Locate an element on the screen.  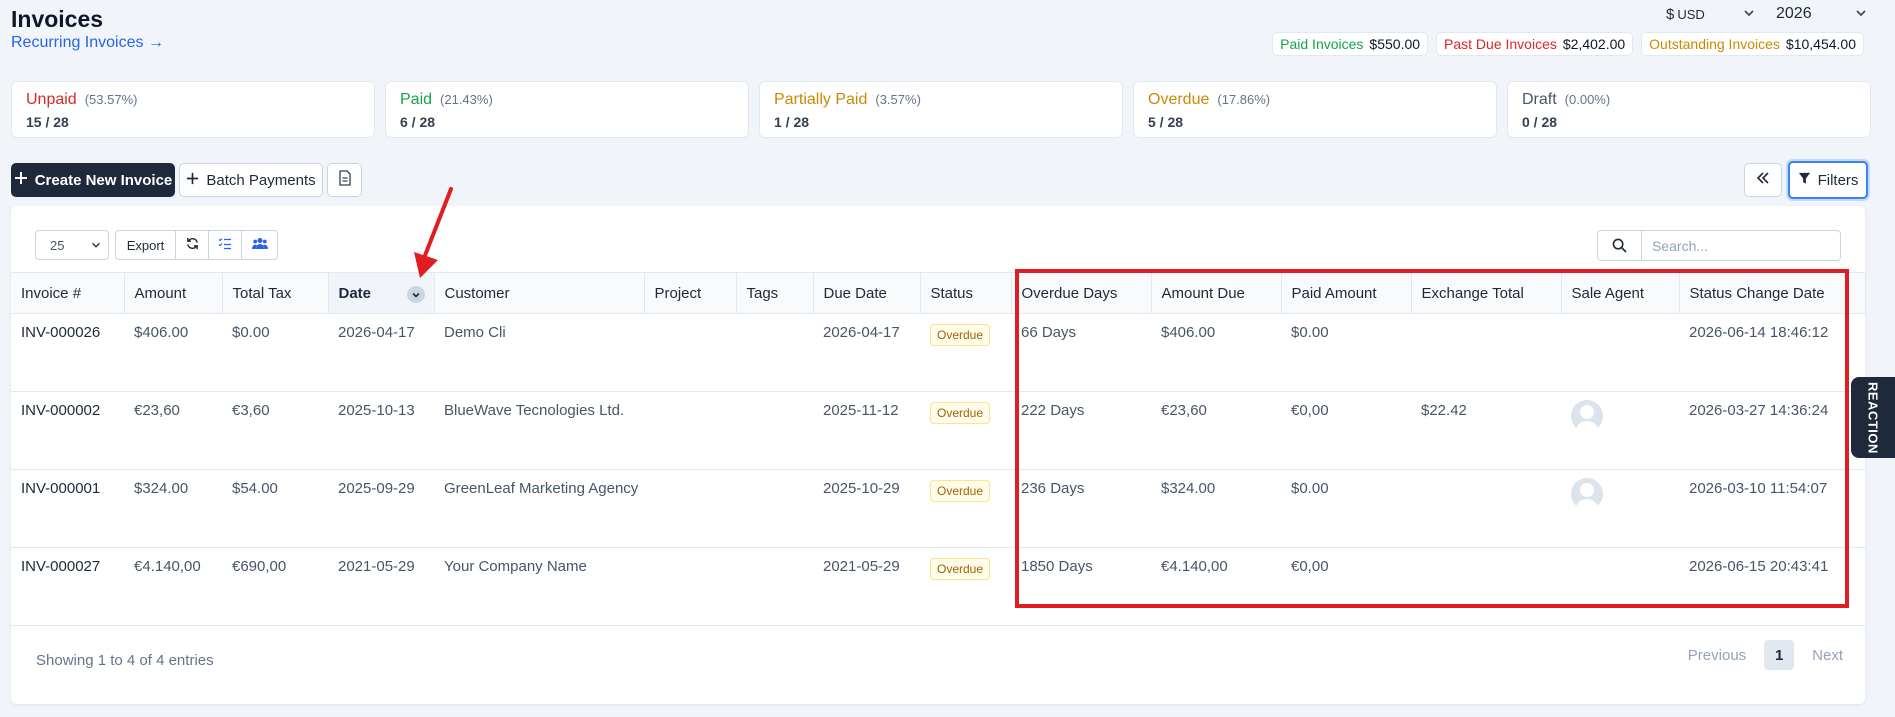
stat-count: 6 / 28 is located at coordinates (418, 122).